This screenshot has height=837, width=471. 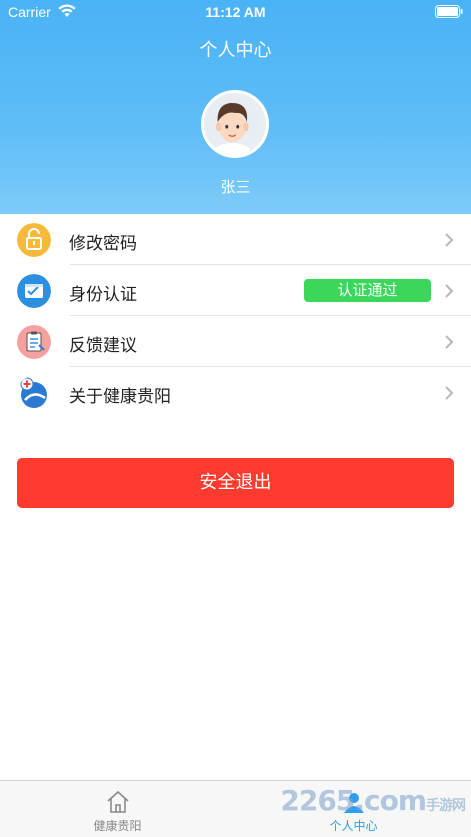 What do you see at coordinates (235, 187) in the screenshot?
I see `user-name: 张三` at bounding box center [235, 187].